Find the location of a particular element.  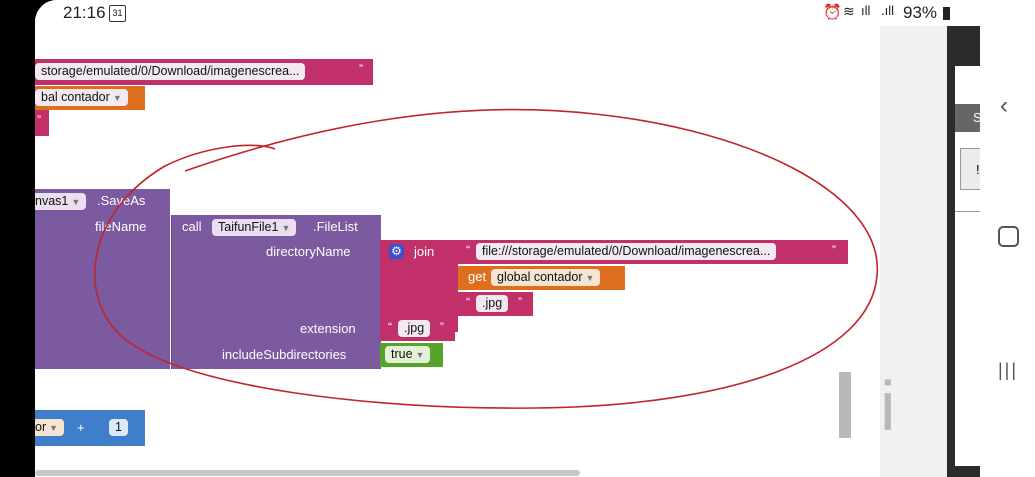

signal-icon: ıll is located at coordinates (866, 10).